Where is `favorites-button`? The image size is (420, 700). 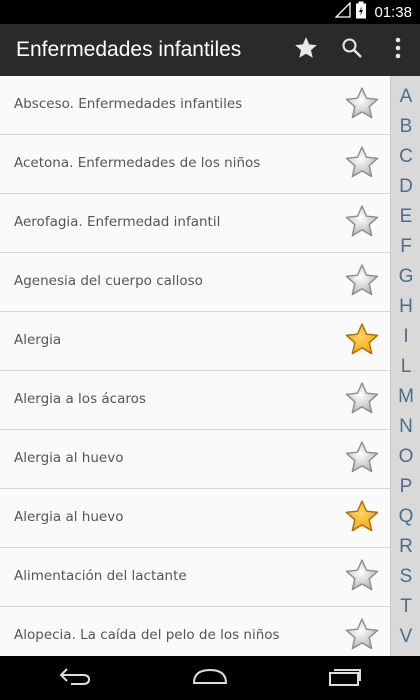 favorites-button is located at coordinates (306, 50).